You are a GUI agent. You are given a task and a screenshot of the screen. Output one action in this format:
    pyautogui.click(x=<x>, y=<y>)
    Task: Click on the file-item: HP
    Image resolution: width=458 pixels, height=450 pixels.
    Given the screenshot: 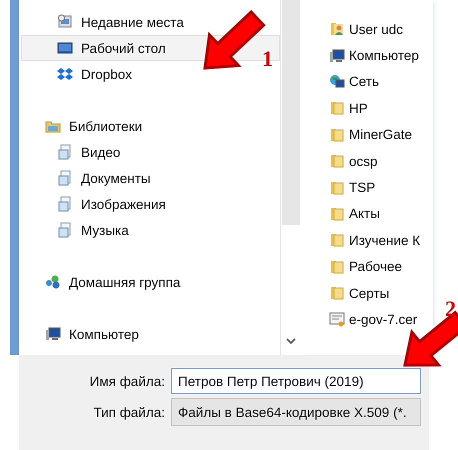 What is the action you would take?
    pyautogui.click(x=334, y=108)
    